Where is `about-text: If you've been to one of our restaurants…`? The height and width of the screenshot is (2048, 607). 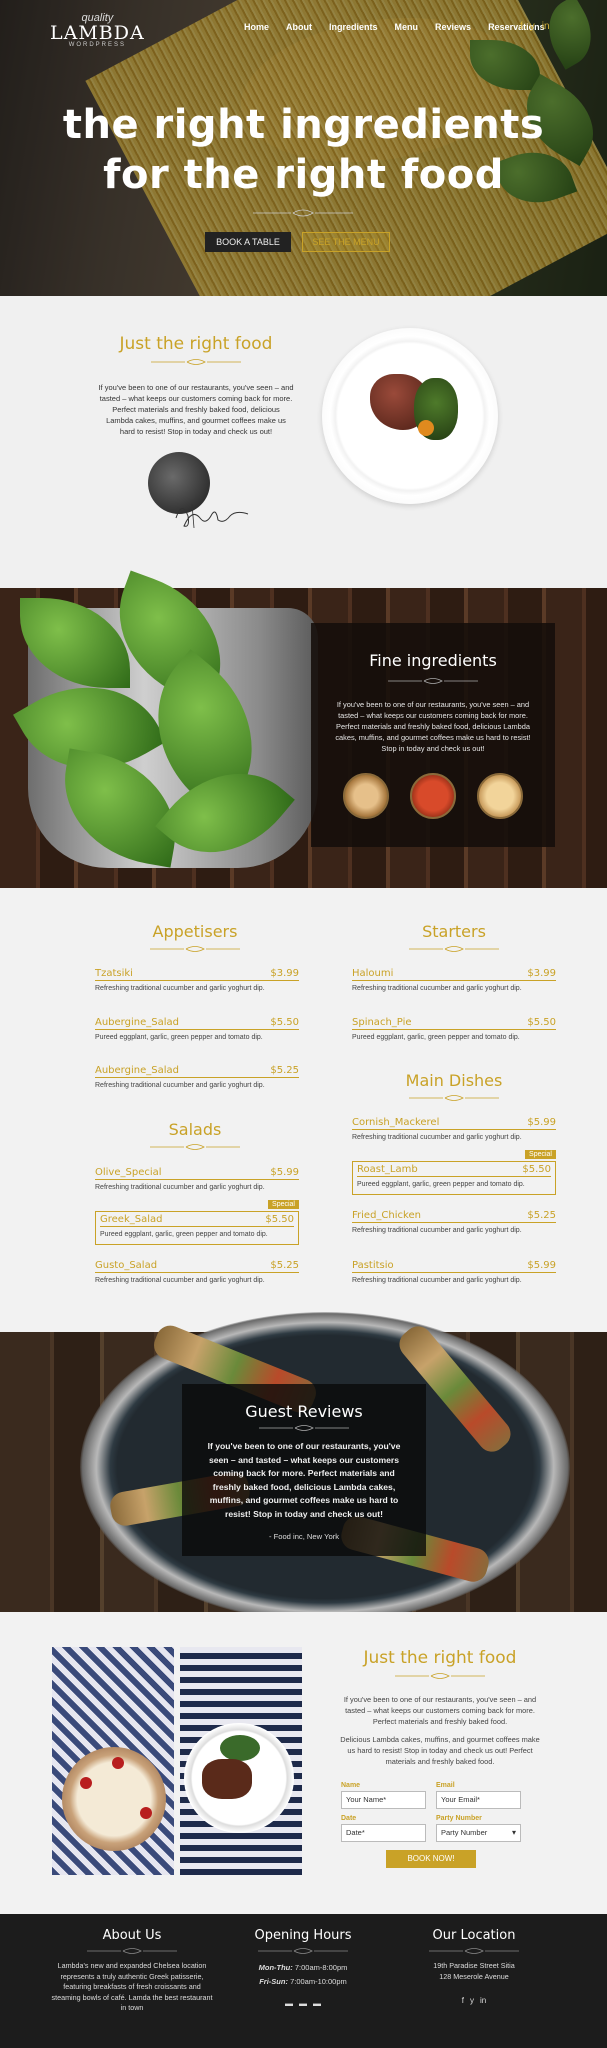 about-text: If you've been to one of our restaurants… is located at coordinates (196, 409).